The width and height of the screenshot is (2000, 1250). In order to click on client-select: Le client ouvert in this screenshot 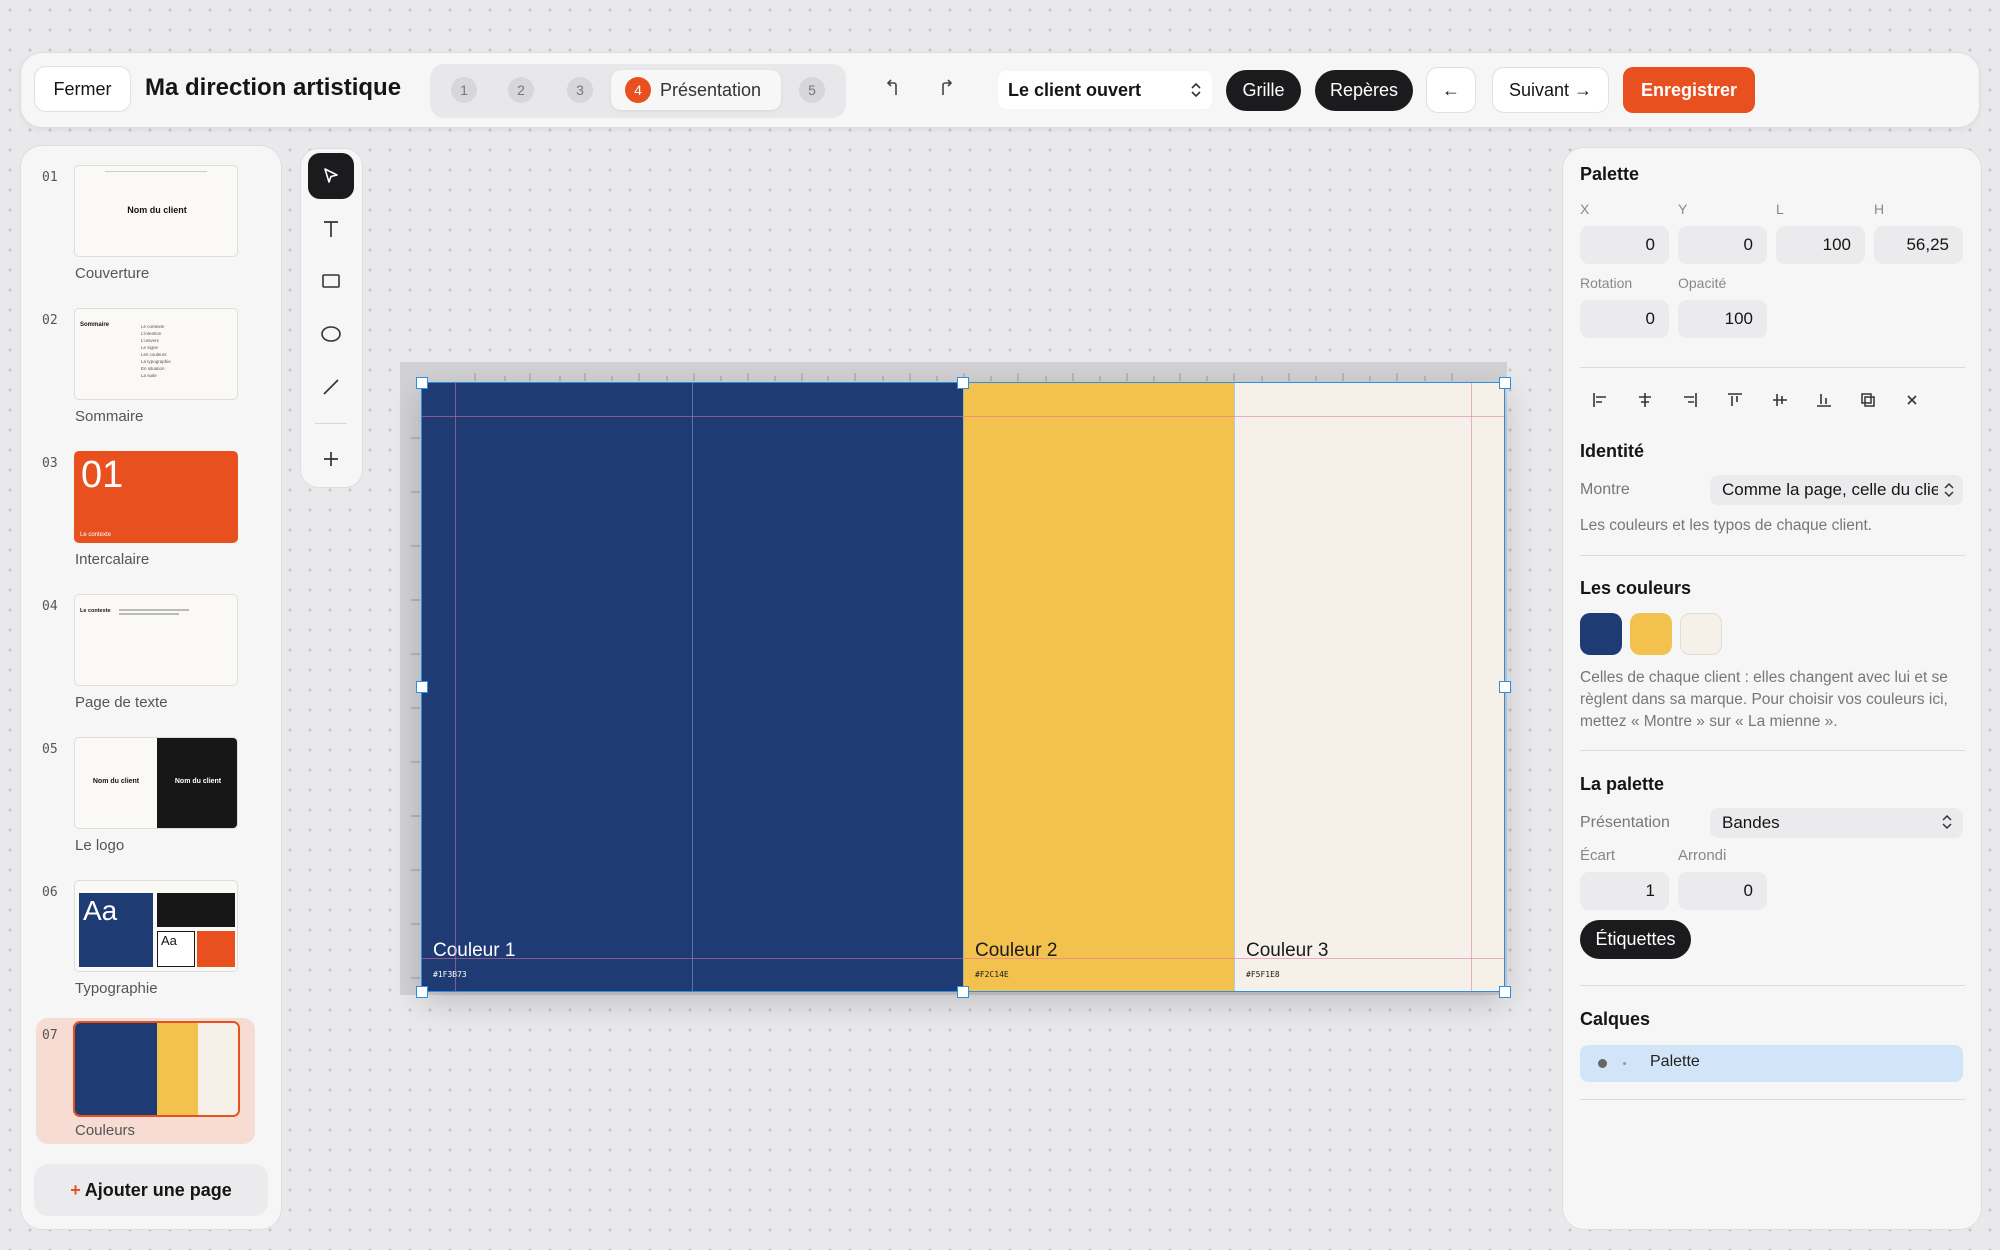, I will do `click(1105, 90)`.